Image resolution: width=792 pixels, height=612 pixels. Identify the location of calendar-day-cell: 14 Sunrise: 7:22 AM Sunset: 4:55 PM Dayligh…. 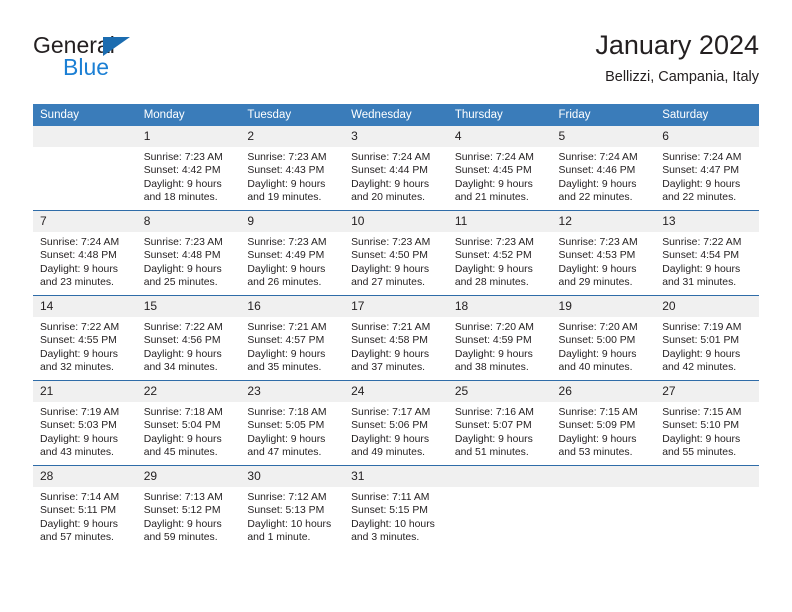
(85, 338).